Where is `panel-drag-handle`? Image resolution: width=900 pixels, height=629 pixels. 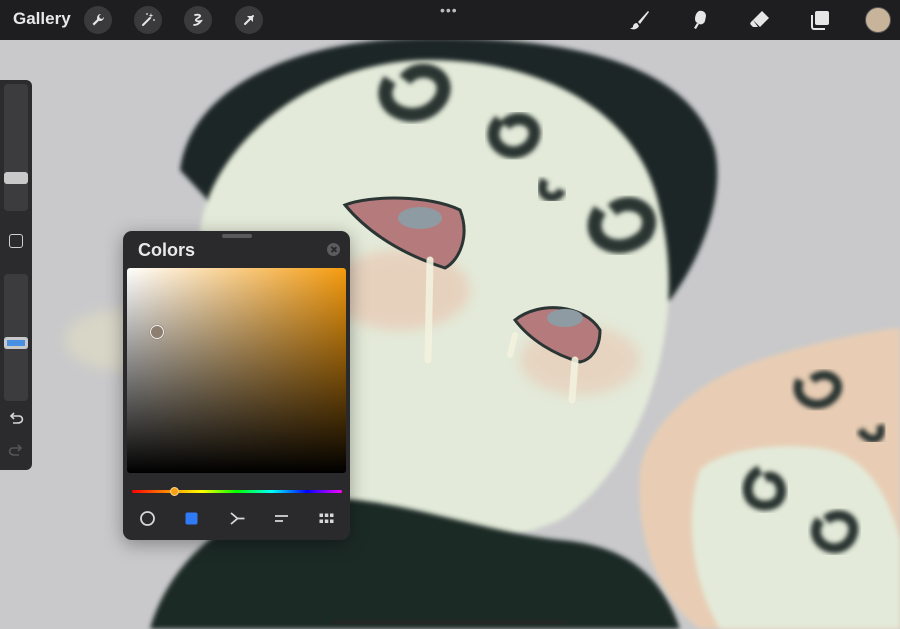 panel-drag-handle is located at coordinates (237, 236).